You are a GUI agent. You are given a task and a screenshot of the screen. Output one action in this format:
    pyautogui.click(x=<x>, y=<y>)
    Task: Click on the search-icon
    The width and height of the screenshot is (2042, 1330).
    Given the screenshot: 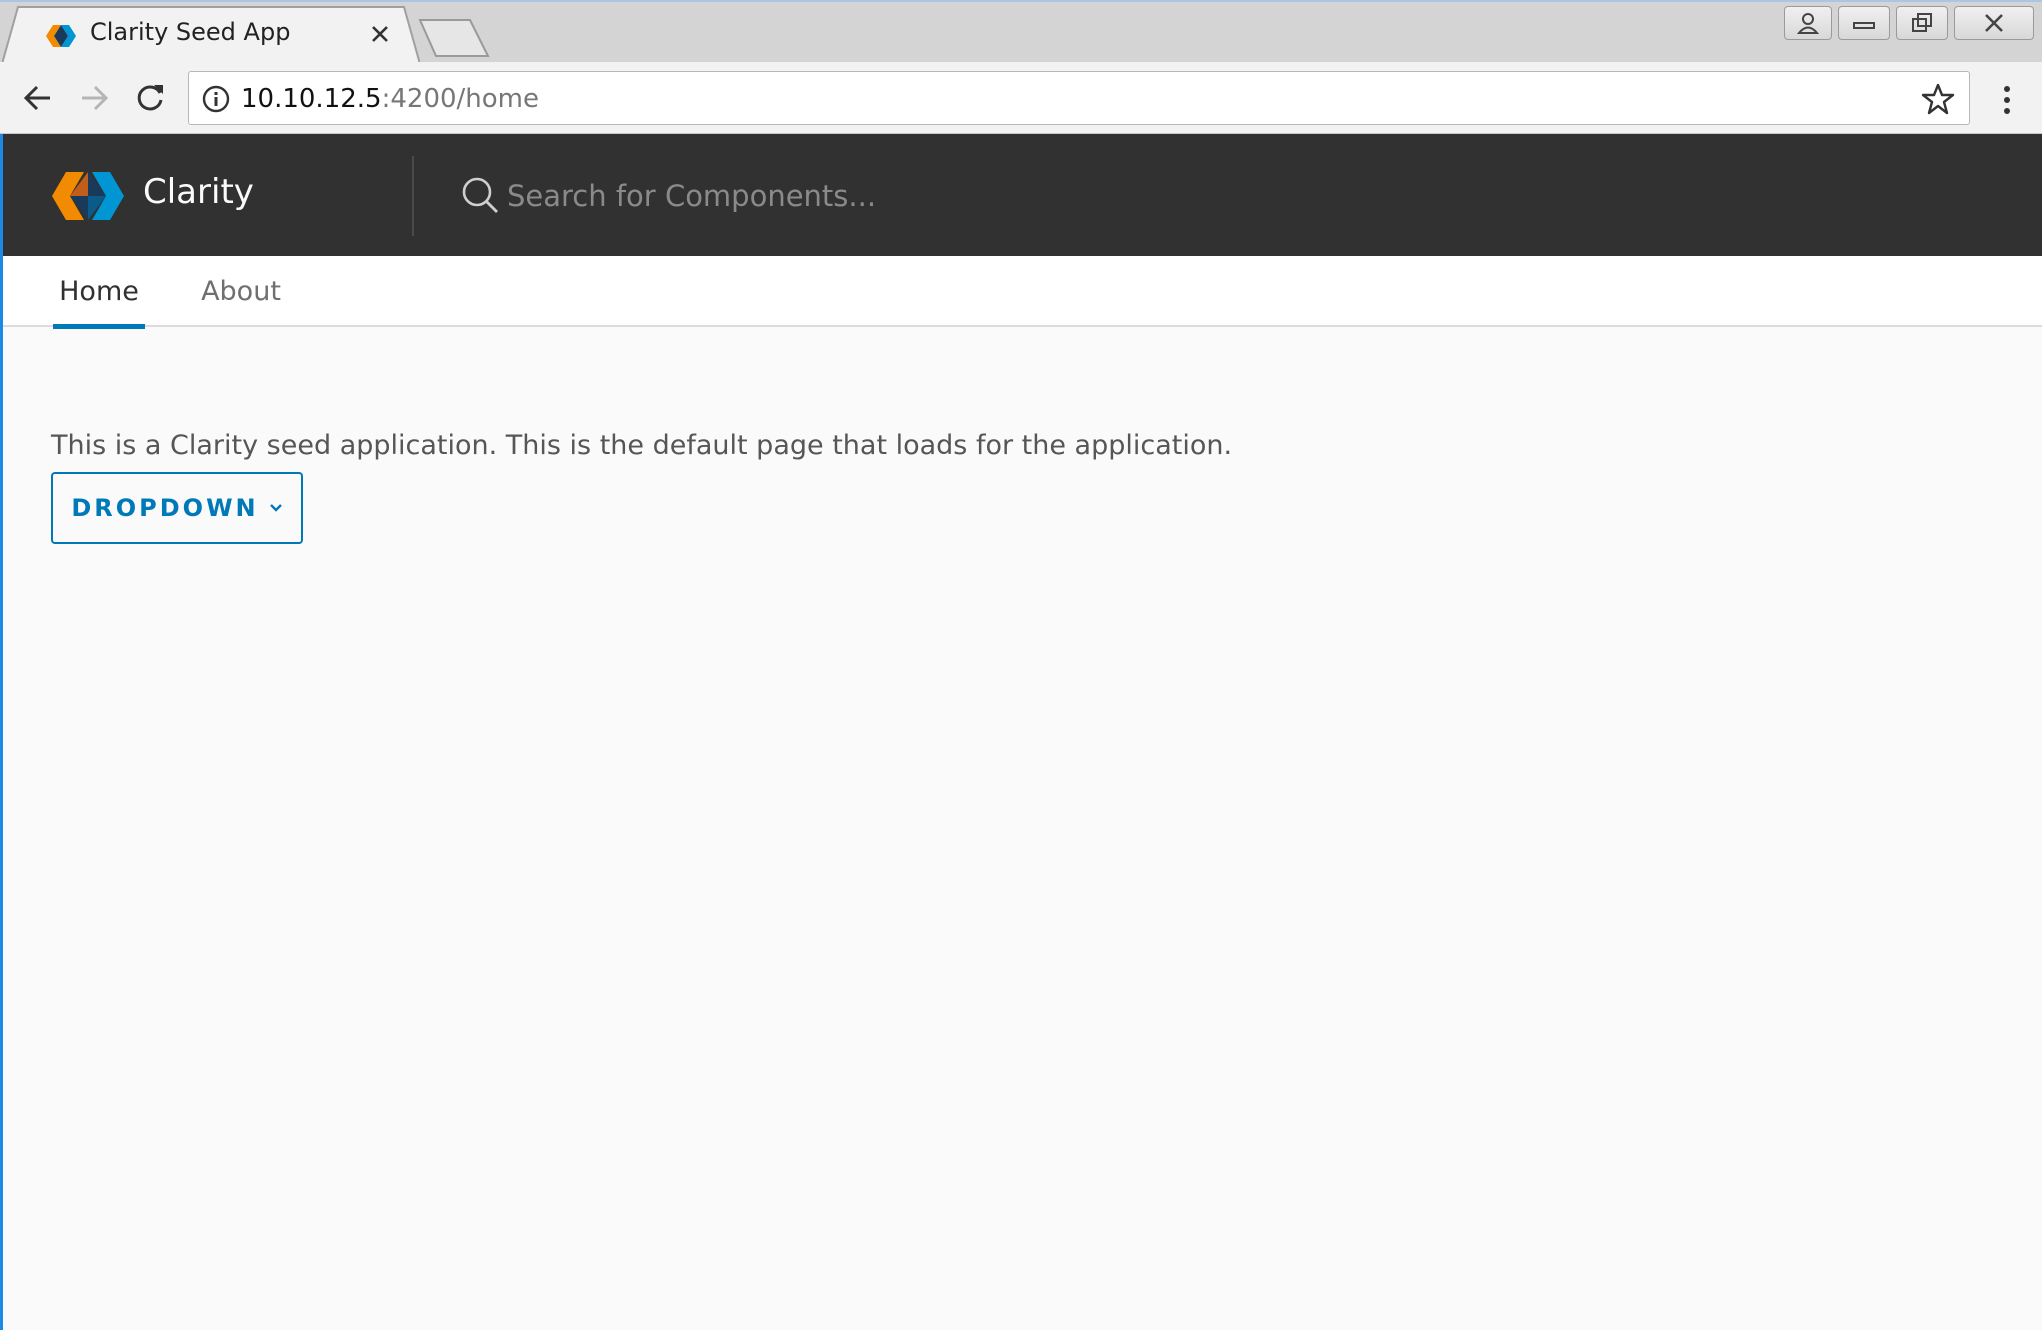 What is the action you would take?
    pyautogui.click(x=480, y=195)
    